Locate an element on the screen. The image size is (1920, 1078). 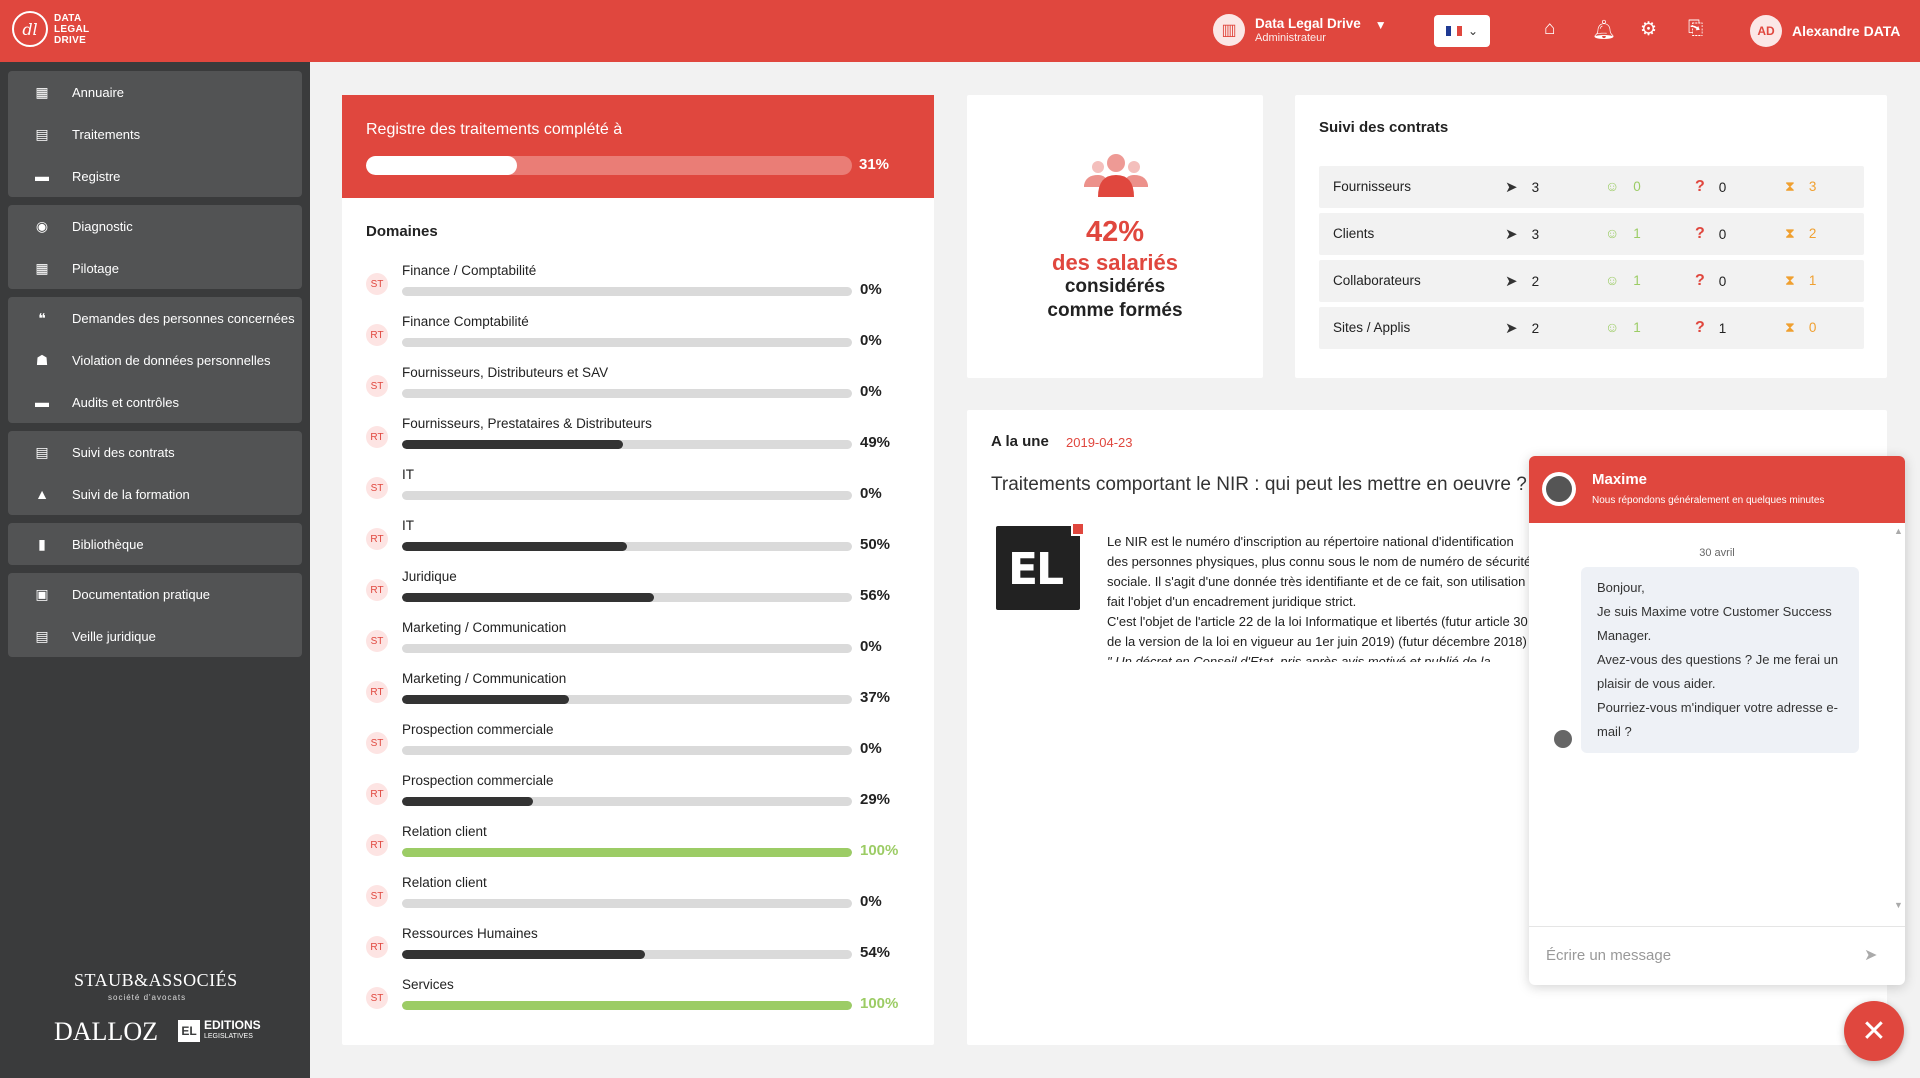
sidebar-item-label: Diagnostic is located at coordinates (102, 226).